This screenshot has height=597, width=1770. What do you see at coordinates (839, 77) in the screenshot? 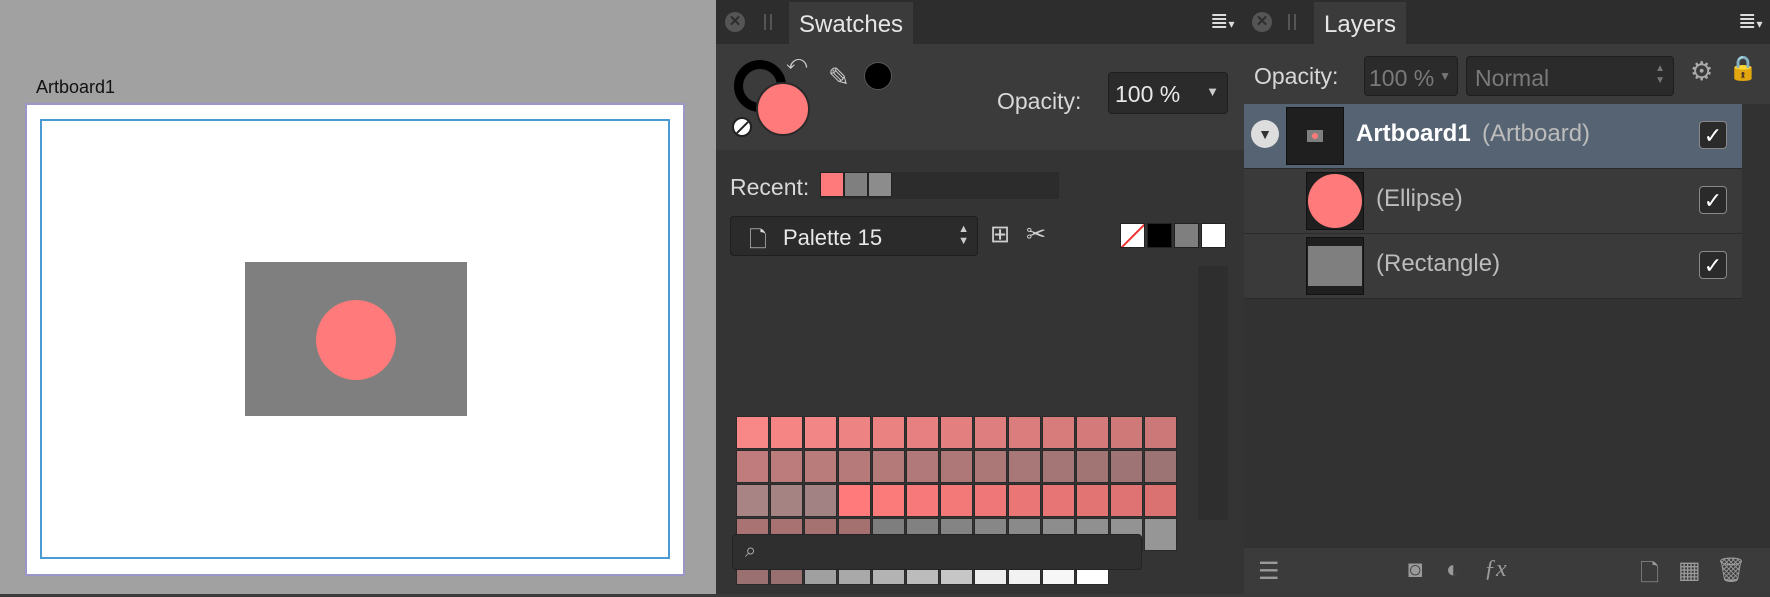
I see `eyedropper-icon: ✎` at bounding box center [839, 77].